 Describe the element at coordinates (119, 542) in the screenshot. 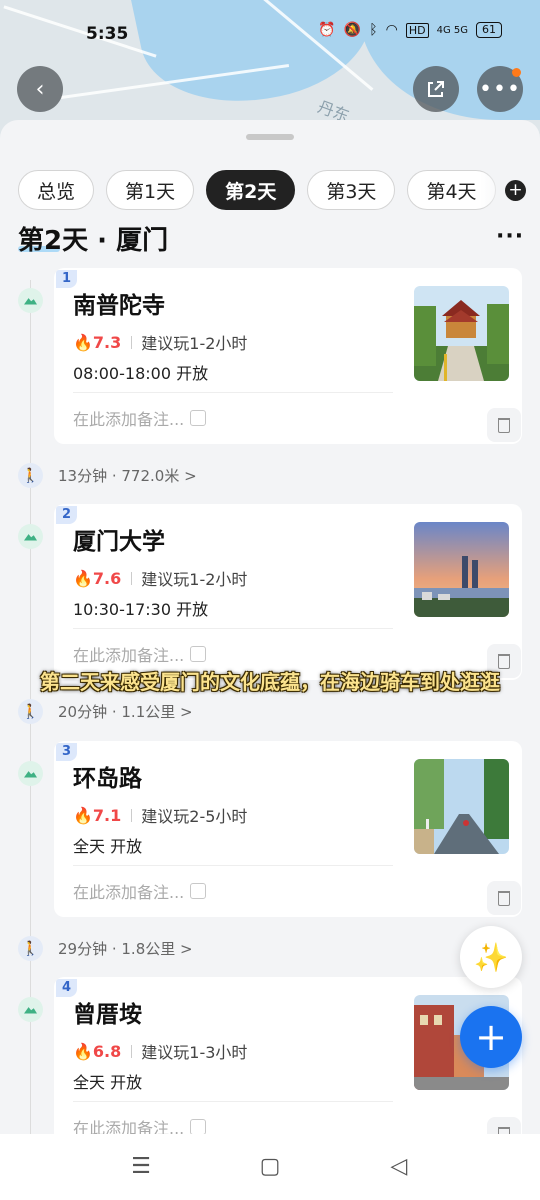

I see `poi-name: 厦门大学` at that location.